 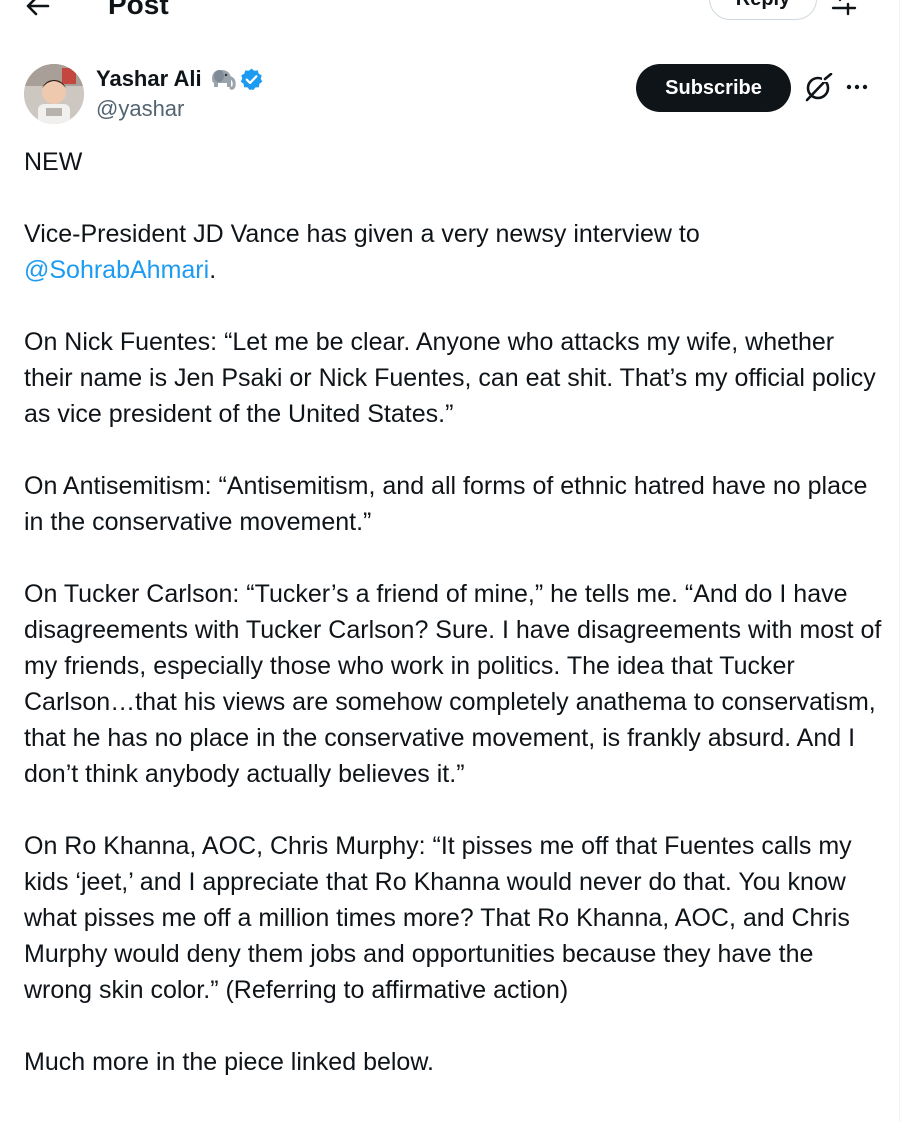 What do you see at coordinates (38, 10) in the screenshot?
I see `back-arrow-icon` at bounding box center [38, 10].